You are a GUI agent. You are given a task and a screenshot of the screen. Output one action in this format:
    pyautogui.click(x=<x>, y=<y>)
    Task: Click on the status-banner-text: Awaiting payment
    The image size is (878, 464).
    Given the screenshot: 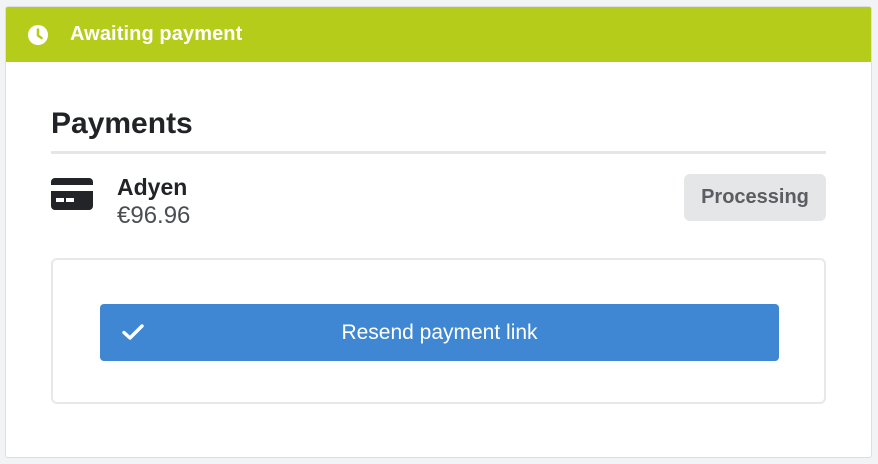 What is the action you would take?
    pyautogui.click(x=156, y=34)
    